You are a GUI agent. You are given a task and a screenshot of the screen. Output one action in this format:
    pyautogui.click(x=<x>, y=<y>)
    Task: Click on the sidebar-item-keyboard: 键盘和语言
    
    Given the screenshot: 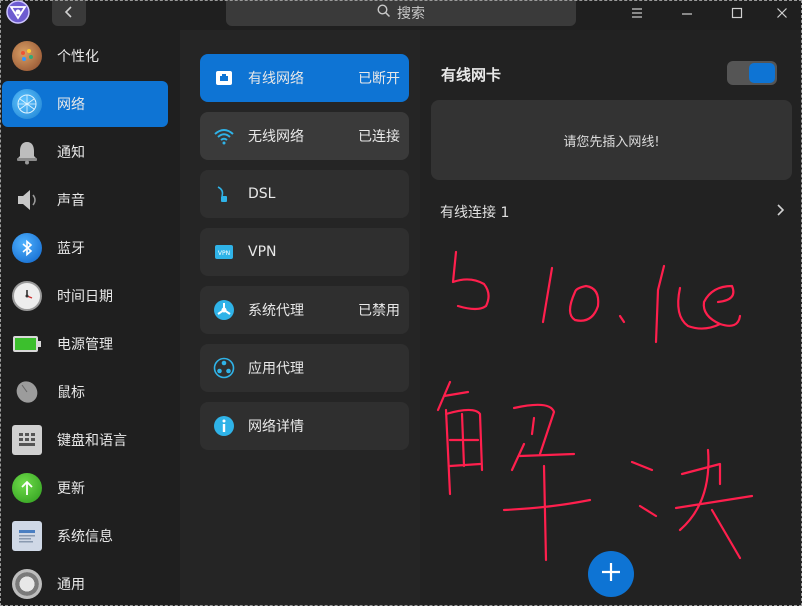 What is the action you would take?
    pyautogui.click(x=85, y=440)
    